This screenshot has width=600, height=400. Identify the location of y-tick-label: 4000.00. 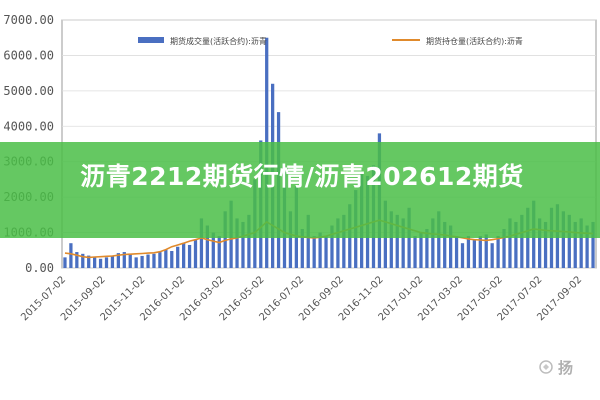
(28, 126).